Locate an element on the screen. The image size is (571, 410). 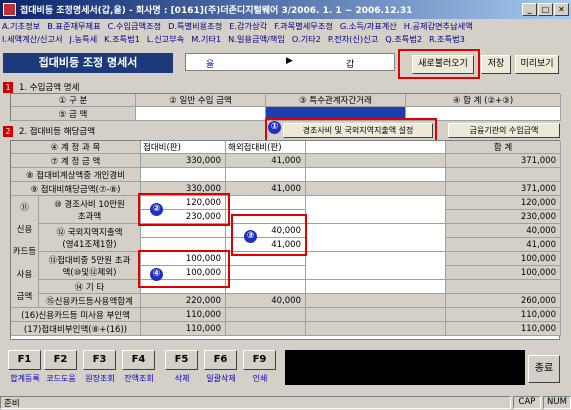
f2-key: F2 is located at coordinates (60, 360).